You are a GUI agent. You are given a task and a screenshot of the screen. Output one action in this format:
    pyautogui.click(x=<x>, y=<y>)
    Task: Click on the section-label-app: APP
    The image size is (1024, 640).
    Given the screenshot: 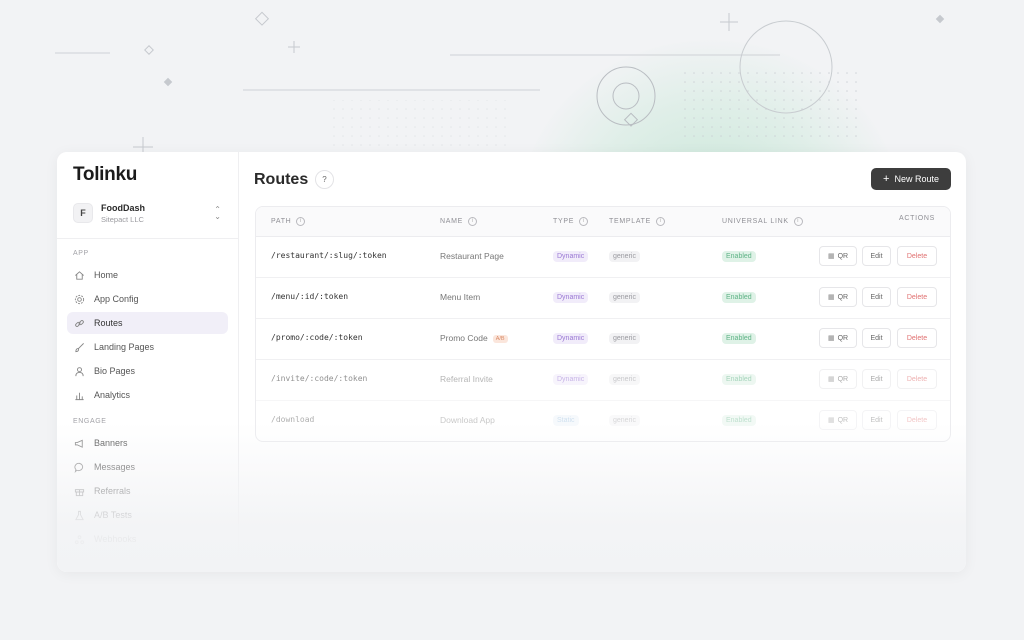 What is the action you would take?
    pyautogui.click(x=81, y=253)
    